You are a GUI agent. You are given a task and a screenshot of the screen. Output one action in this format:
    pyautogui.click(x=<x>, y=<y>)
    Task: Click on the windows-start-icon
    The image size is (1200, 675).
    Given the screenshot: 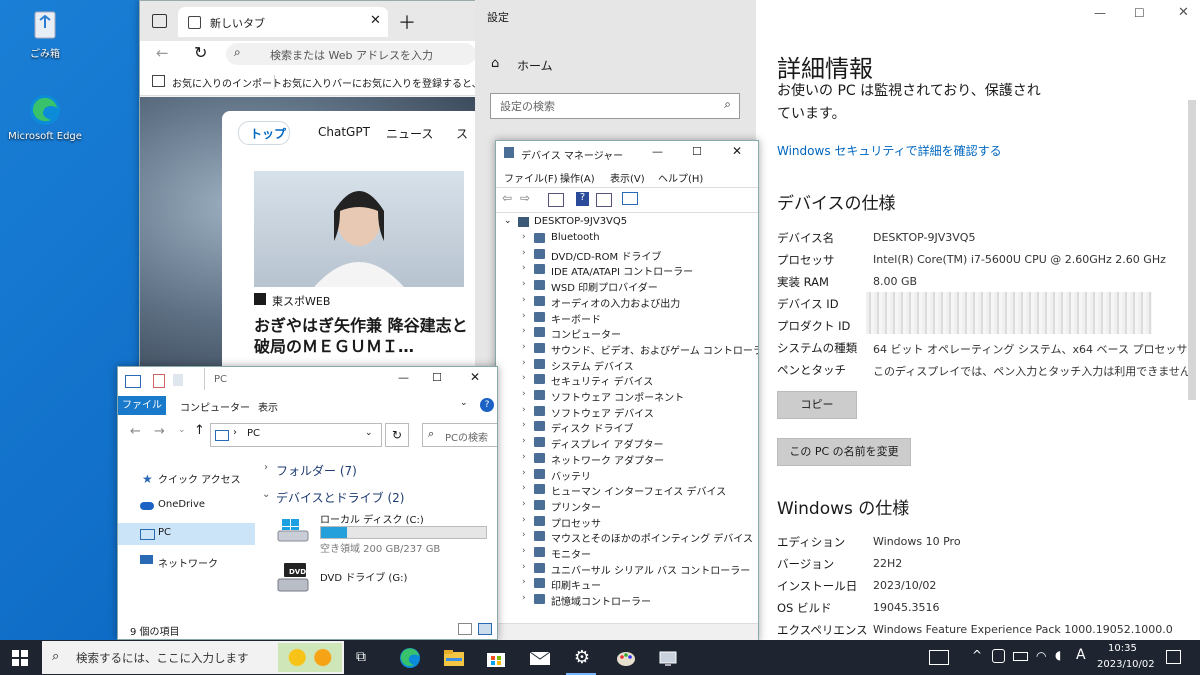 What is the action you would take?
    pyautogui.click(x=20, y=658)
    